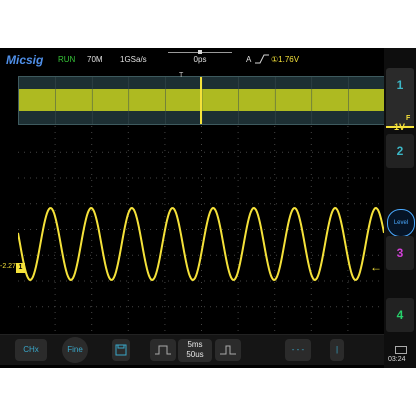 The width and height of the screenshot is (416, 416). Describe the element at coordinates (400, 127) in the screenshot. I see `channel-1-active-bar` at that location.